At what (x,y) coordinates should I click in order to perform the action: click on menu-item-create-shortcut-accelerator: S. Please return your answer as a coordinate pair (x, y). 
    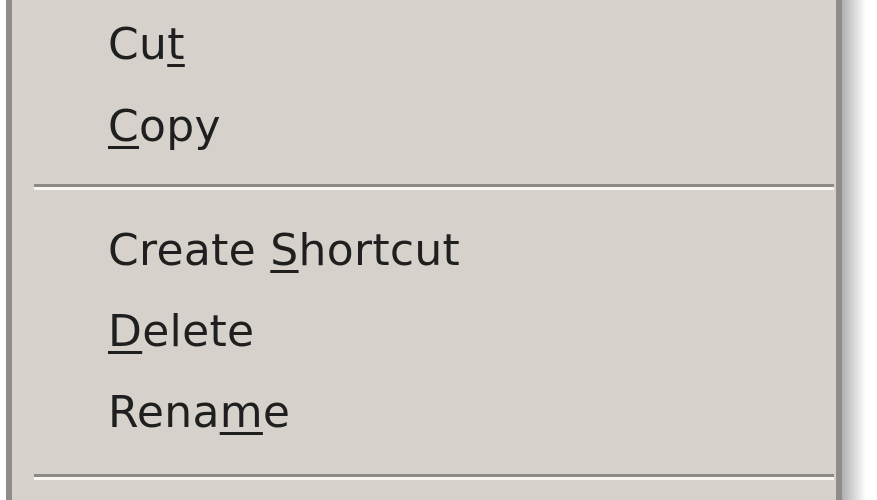
    Looking at the image, I should click on (284, 250).